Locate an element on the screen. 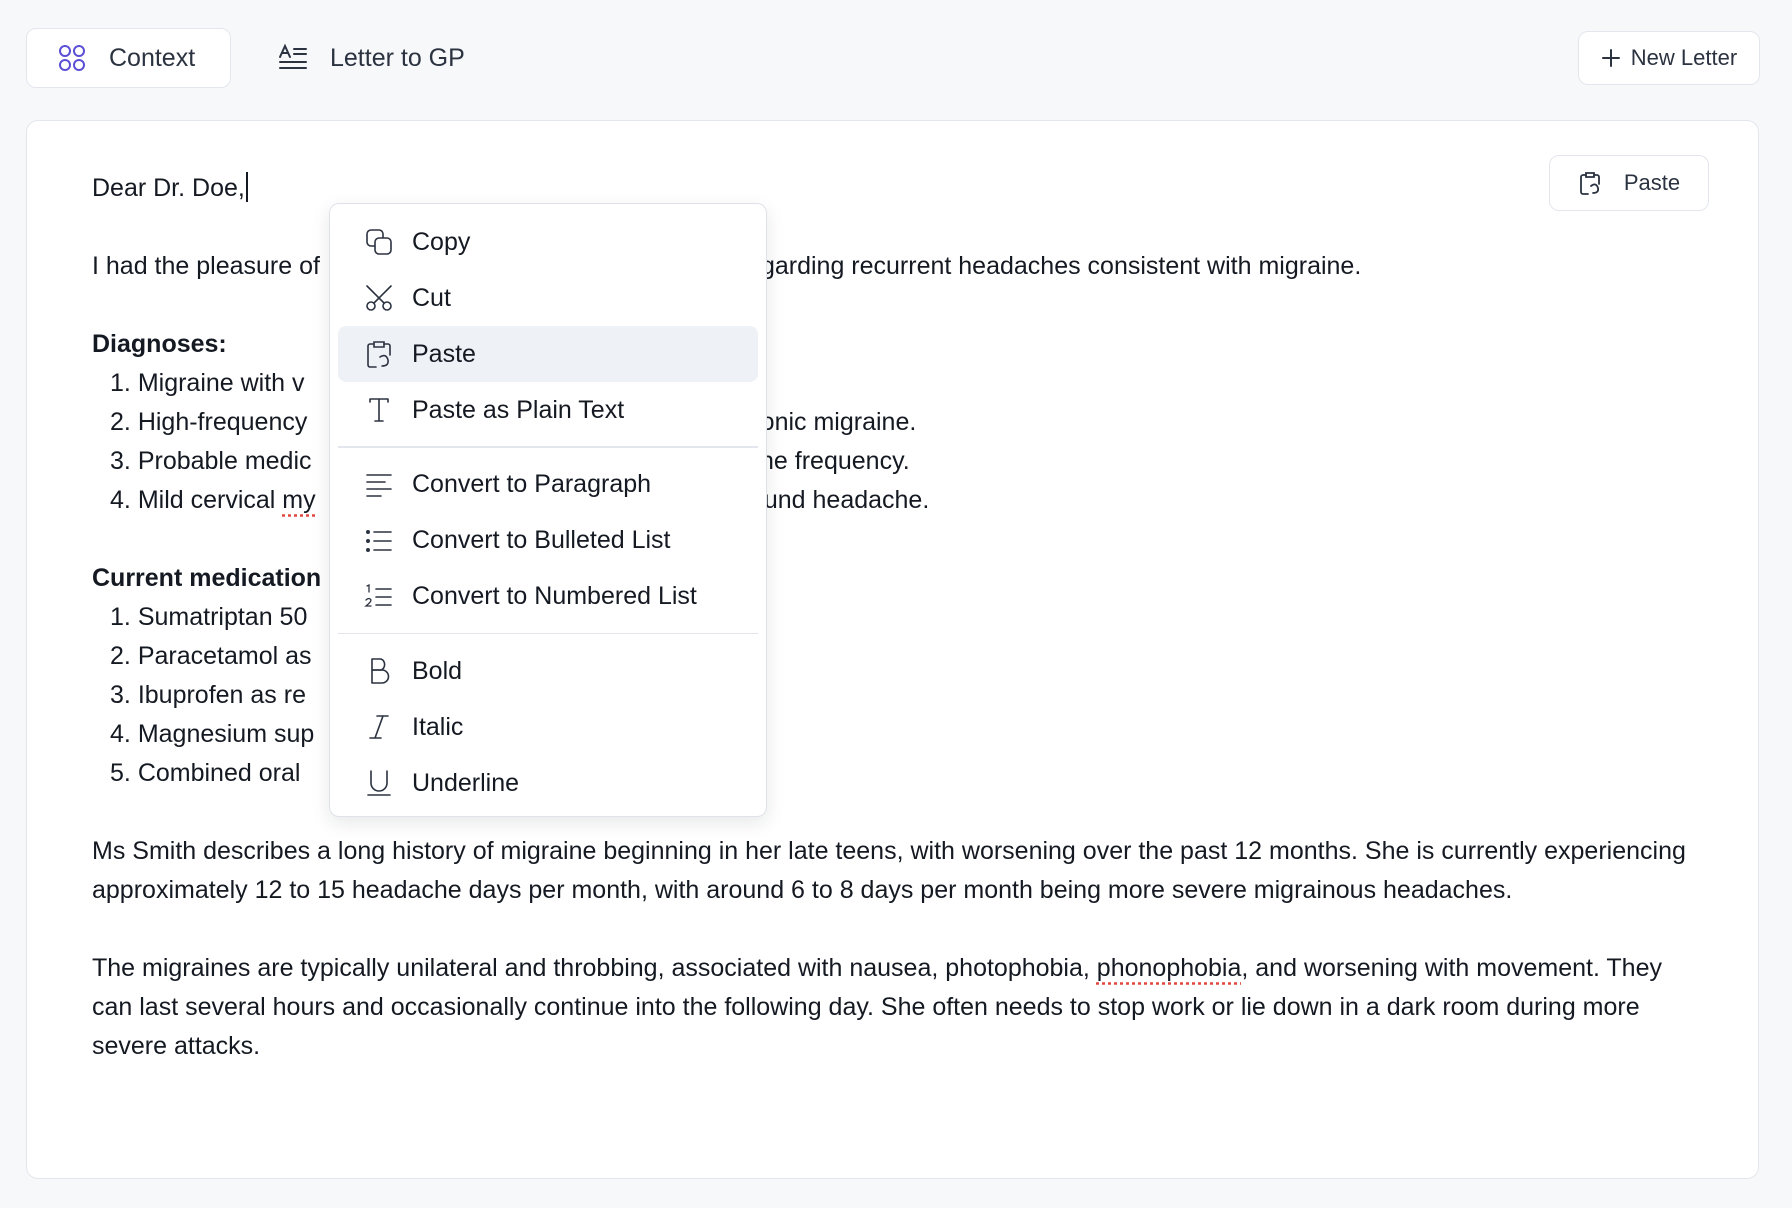 This screenshot has width=1792, height=1208. tab-context: Context is located at coordinates (128, 58).